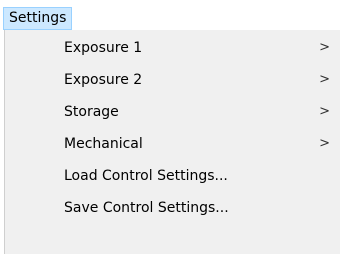 This screenshot has width=340, height=254. Describe the element at coordinates (172, 48) in the screenshot. I see `menu-item-exposure-1: Exposure 1 >` at that location.